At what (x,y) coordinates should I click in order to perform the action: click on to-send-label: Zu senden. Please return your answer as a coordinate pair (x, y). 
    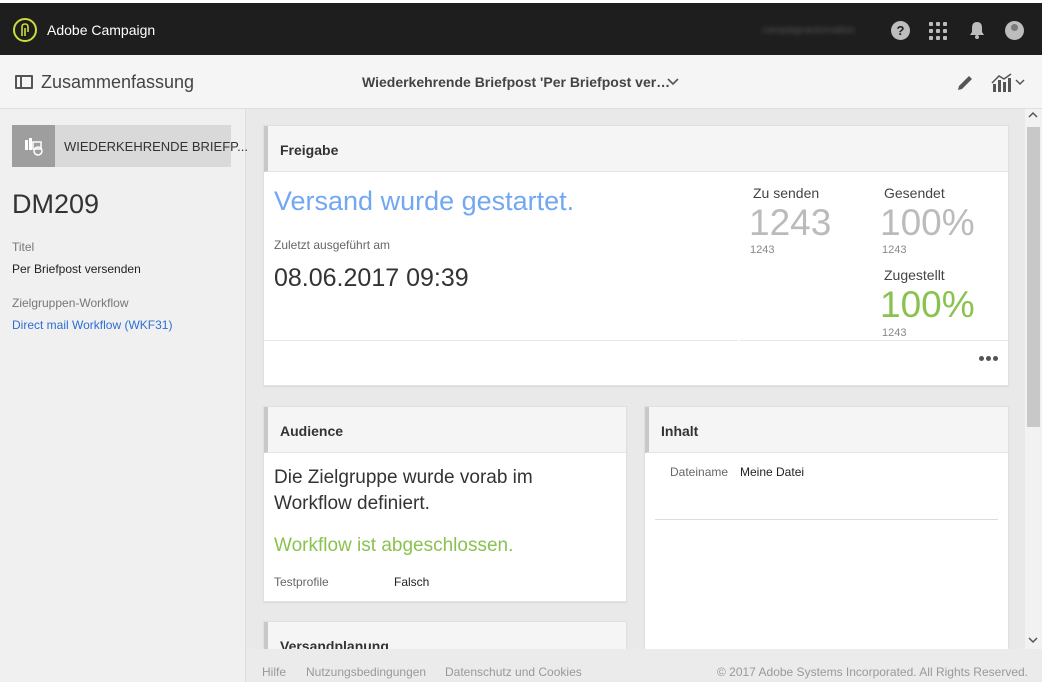
    Looking at the image, I should click on (786, 193).